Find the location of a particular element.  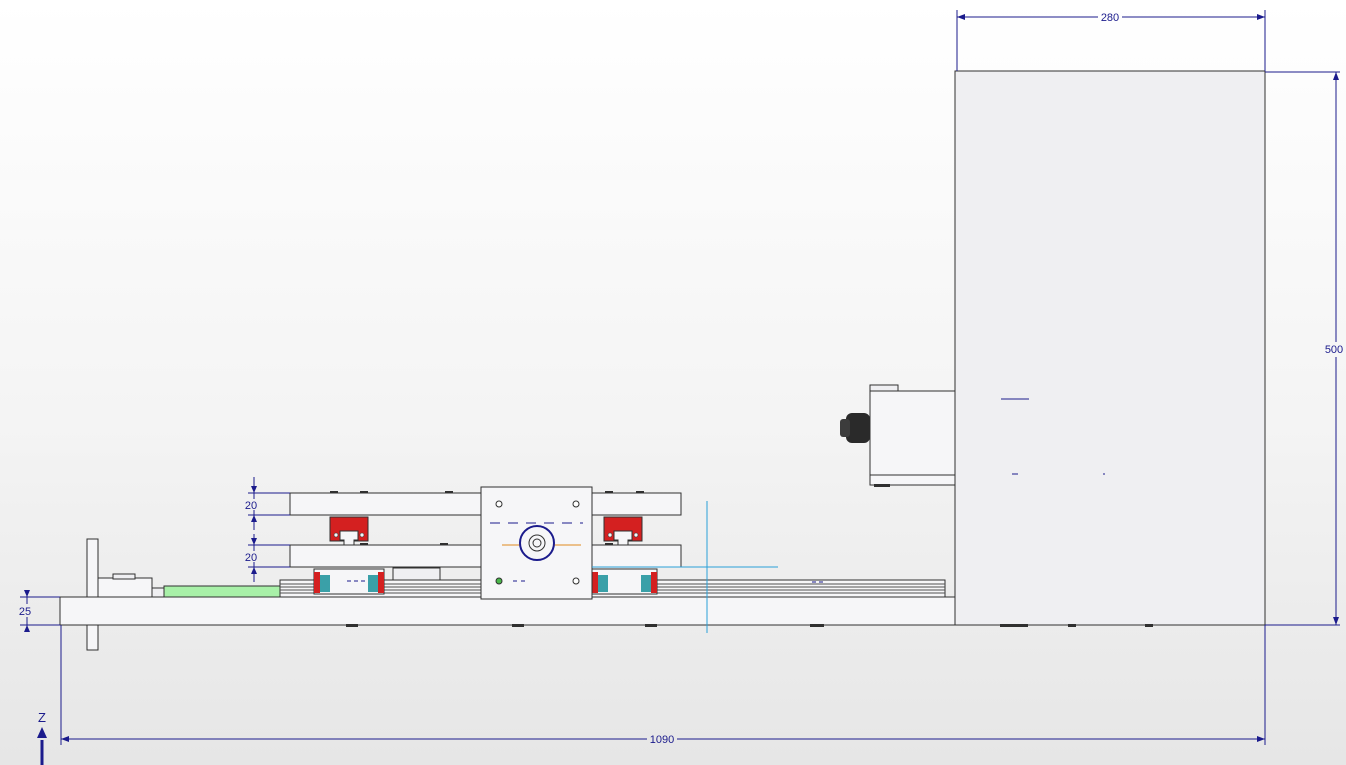

z-axis-indicator: Z is located at coordinates (42, 737).